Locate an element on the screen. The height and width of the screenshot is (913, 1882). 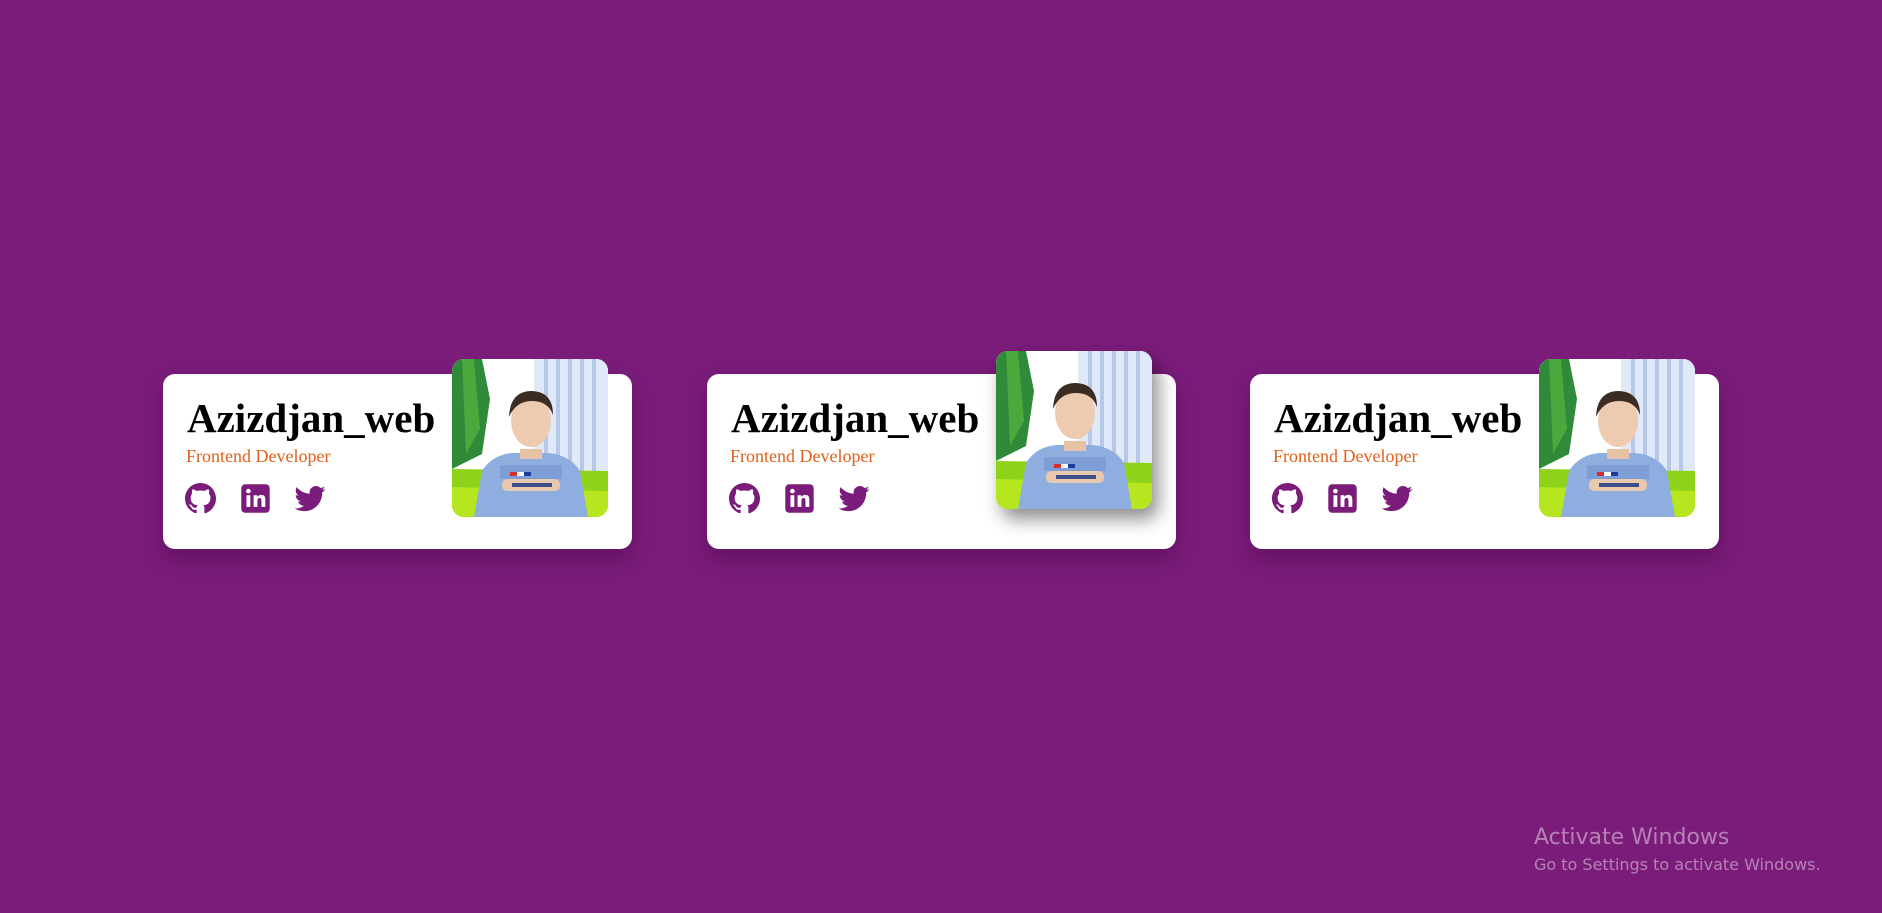
watermark-subtitle: Go to Settings to activate Windows. is located at coordinates (1677, 864).